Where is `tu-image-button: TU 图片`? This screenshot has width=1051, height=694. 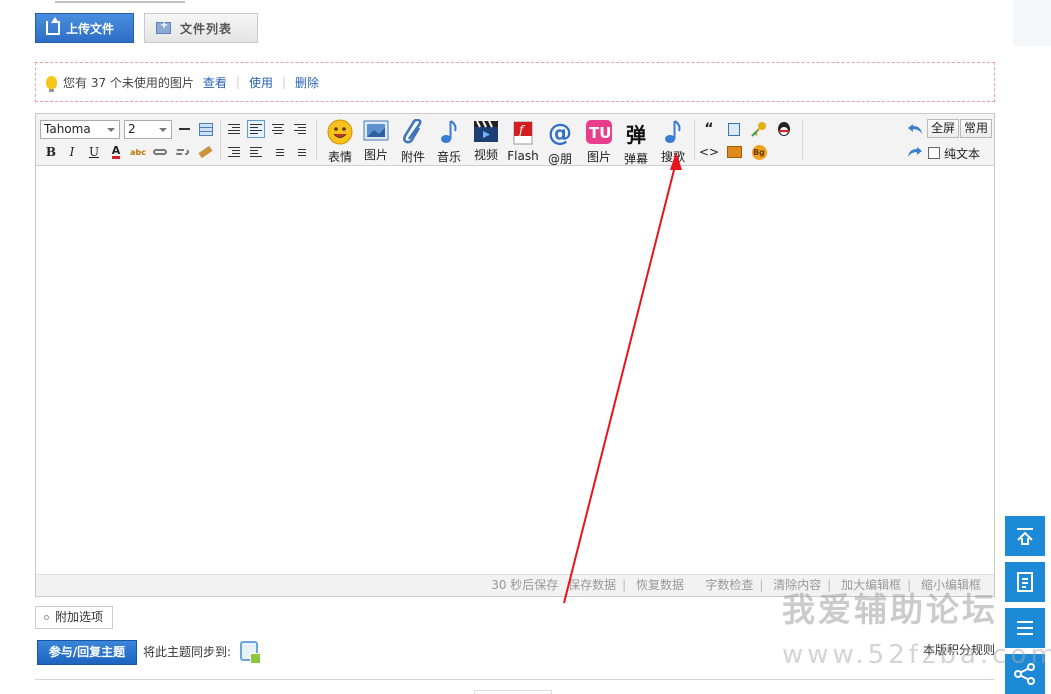
tu-image-button: TU 图片 is located at coordinates (599, 141).